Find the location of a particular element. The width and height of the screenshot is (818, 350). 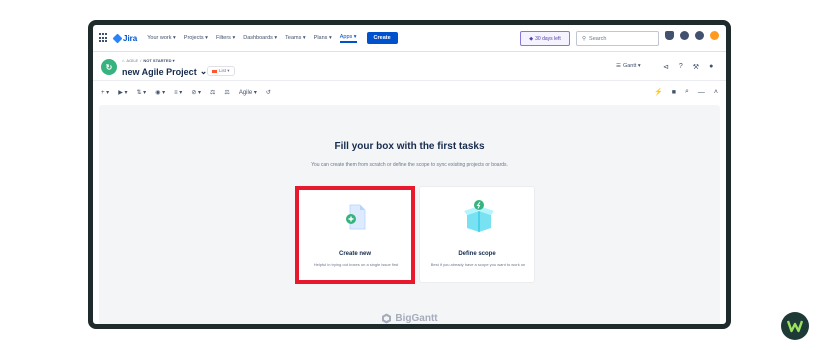

visibility-button: ◉ ▾ is located at coordinates (160, 92).